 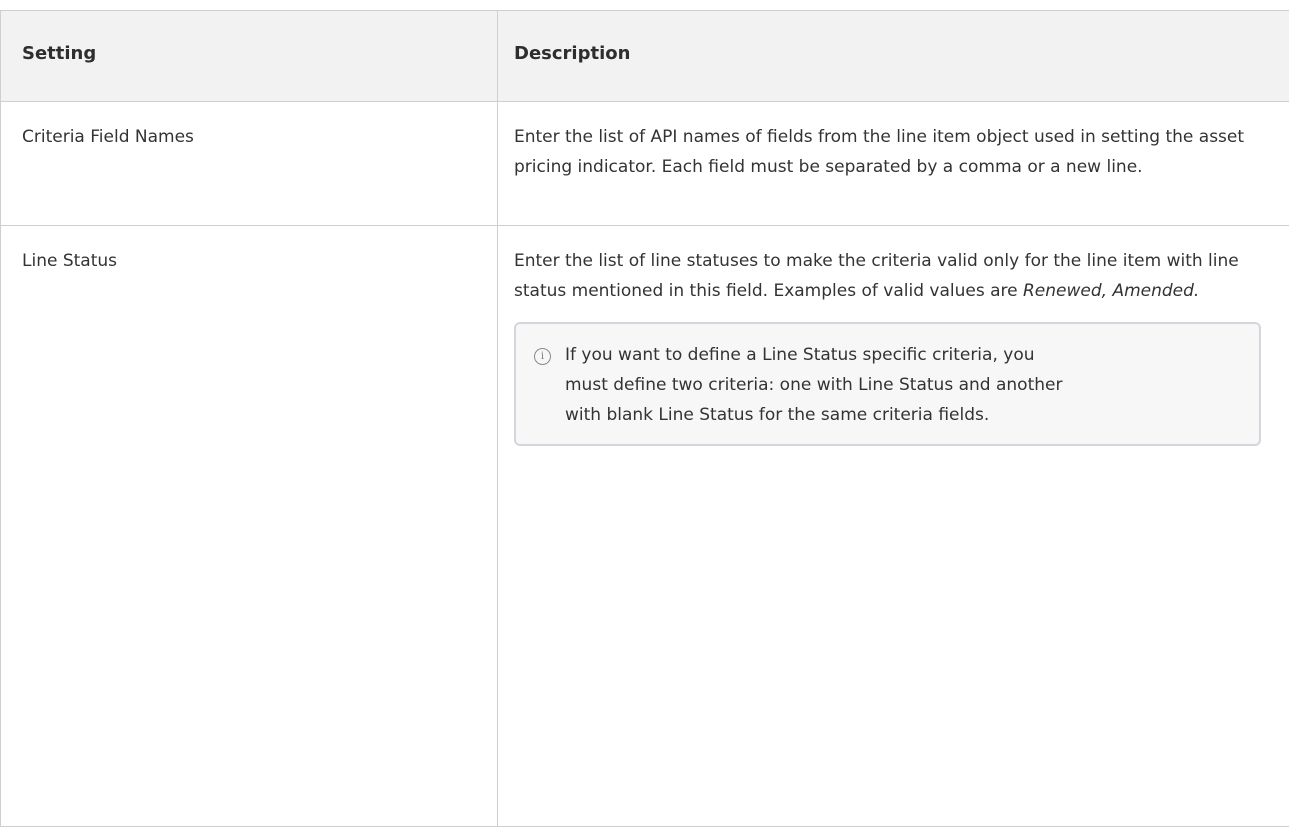 I want to click on setting-name: Criteria Field Names, so click(x=249, y=163).